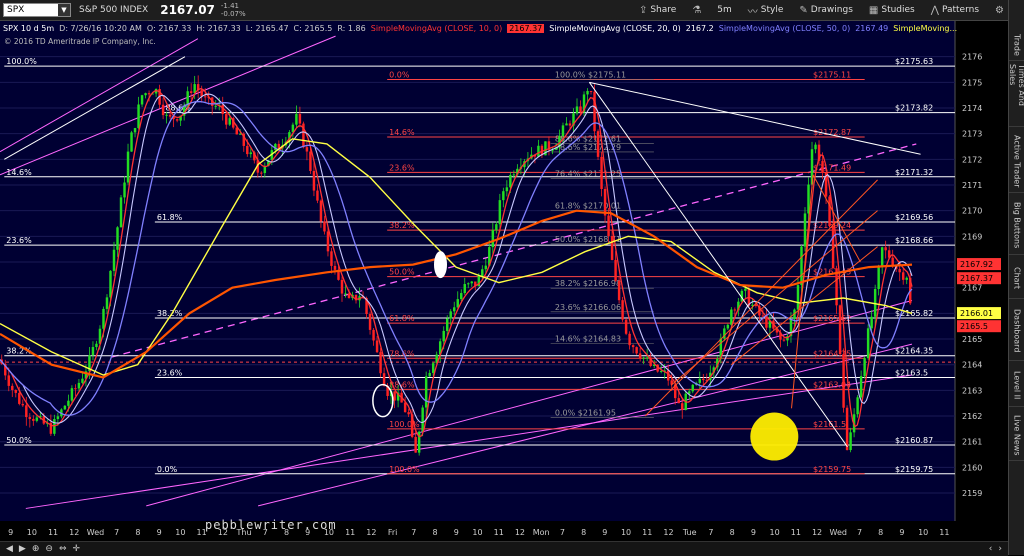  I want to click on fib-value-red: $2159.75, so click(832, 469).